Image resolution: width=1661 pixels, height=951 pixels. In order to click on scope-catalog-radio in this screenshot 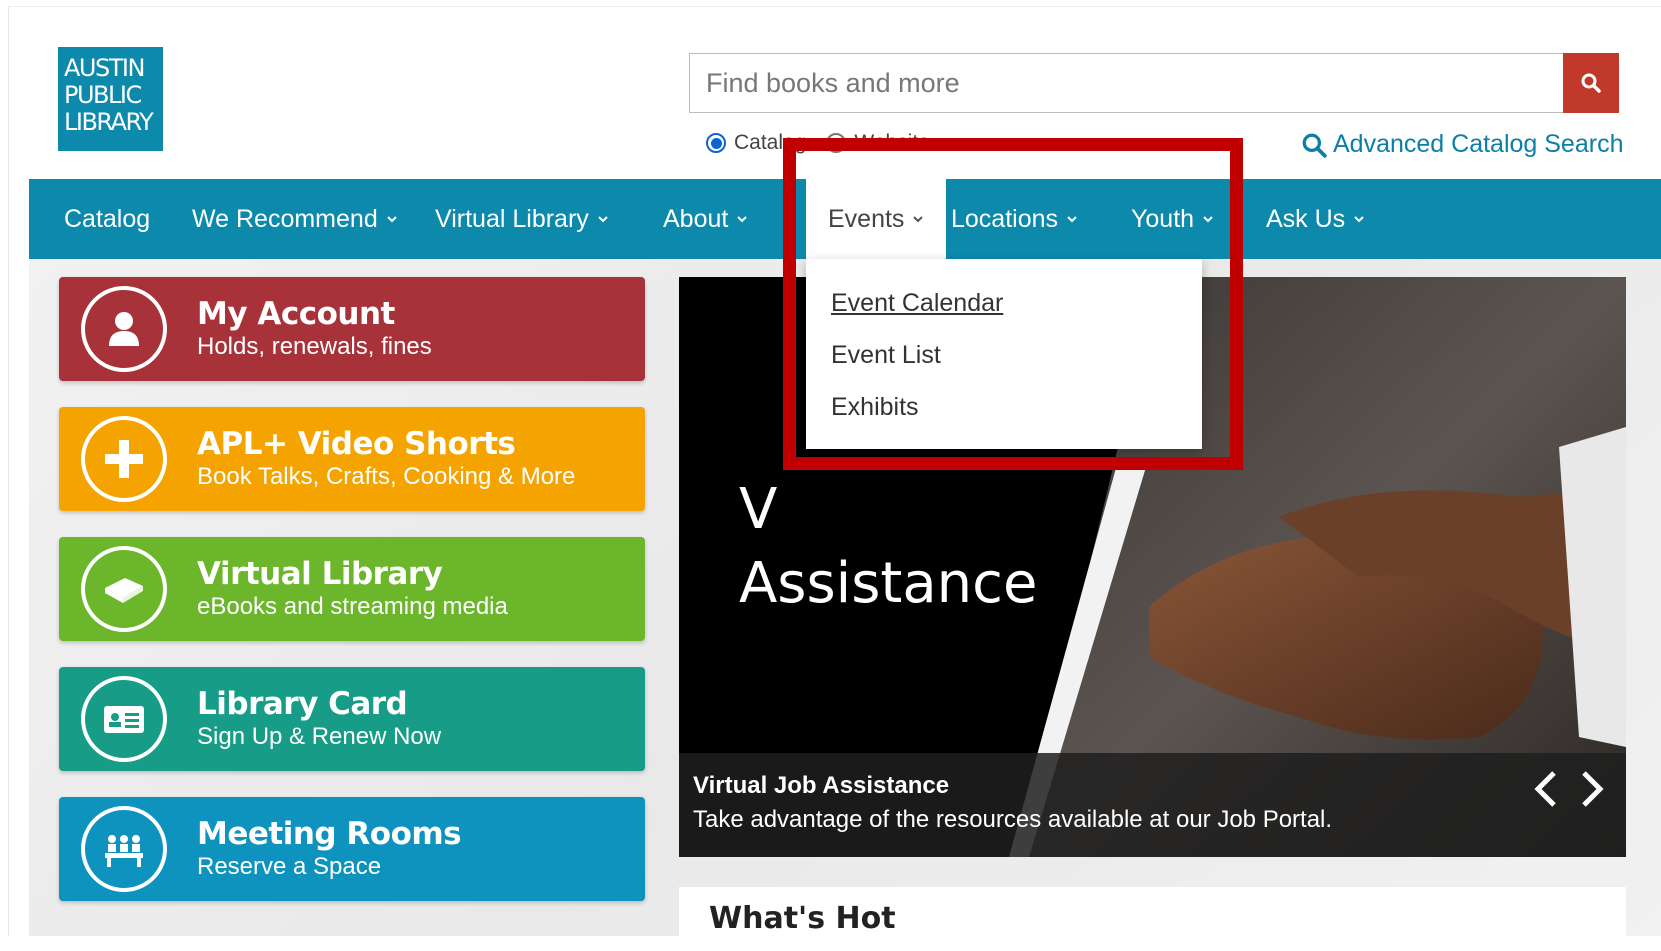, I will do `click(716, 143)`.